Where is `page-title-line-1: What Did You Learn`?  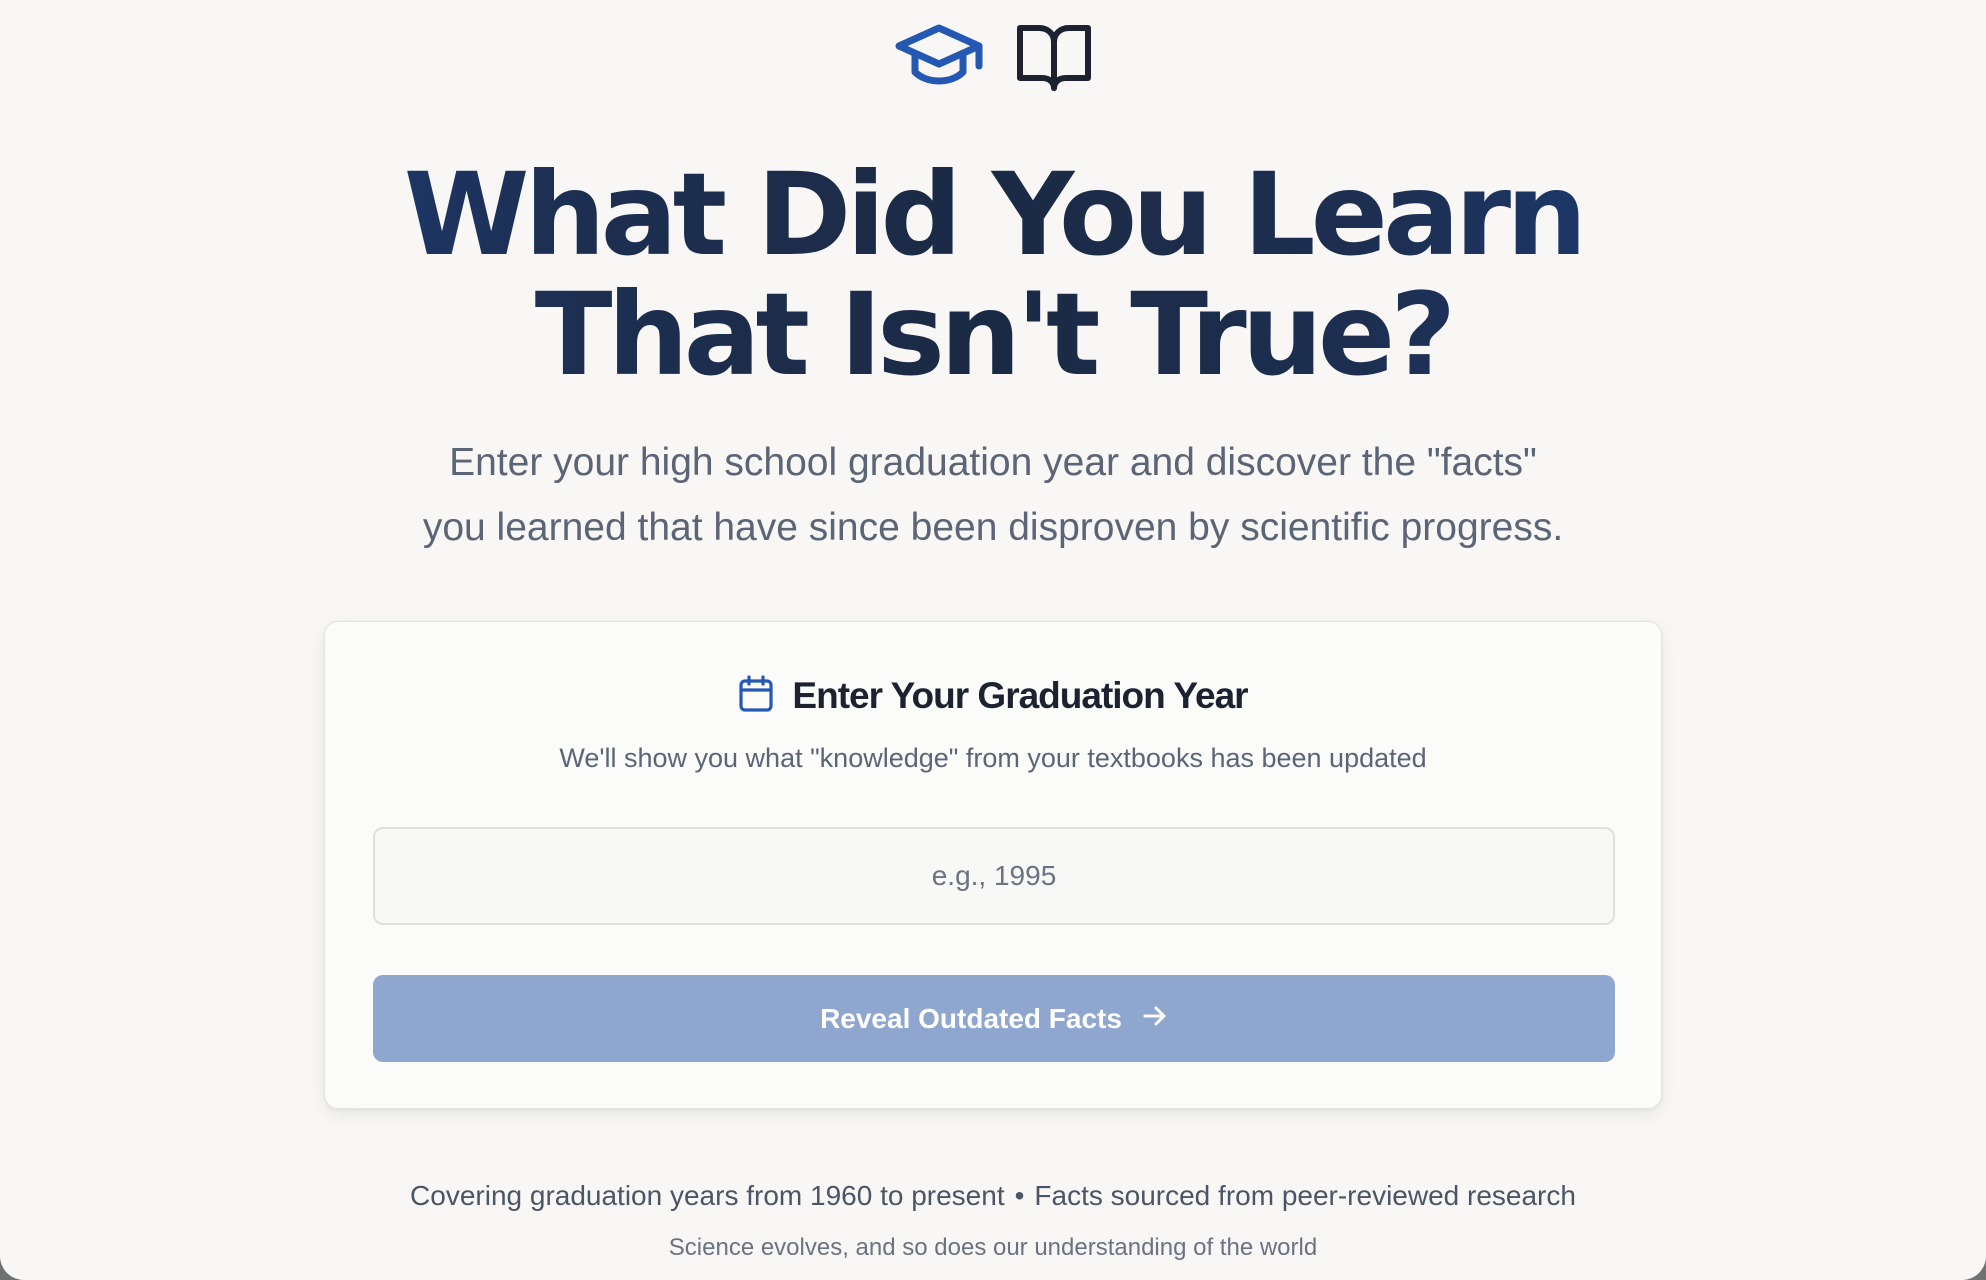 page-title-line-1: What Did You Learn is located at coordinates (993, 214).